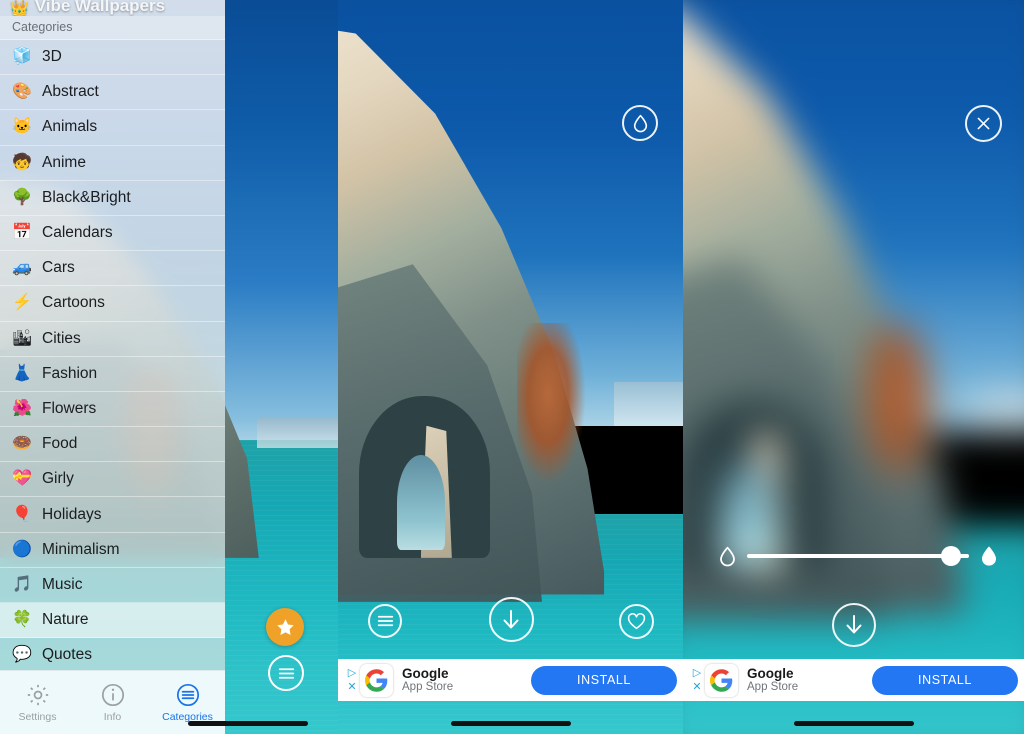 Image resolution: width=1024 pixels, height=734 pixels. What do you see at coordinates (72, 514) in the screenshot?
I see `sidebar-item-label: Holidays` at bounding box center [72, 514].